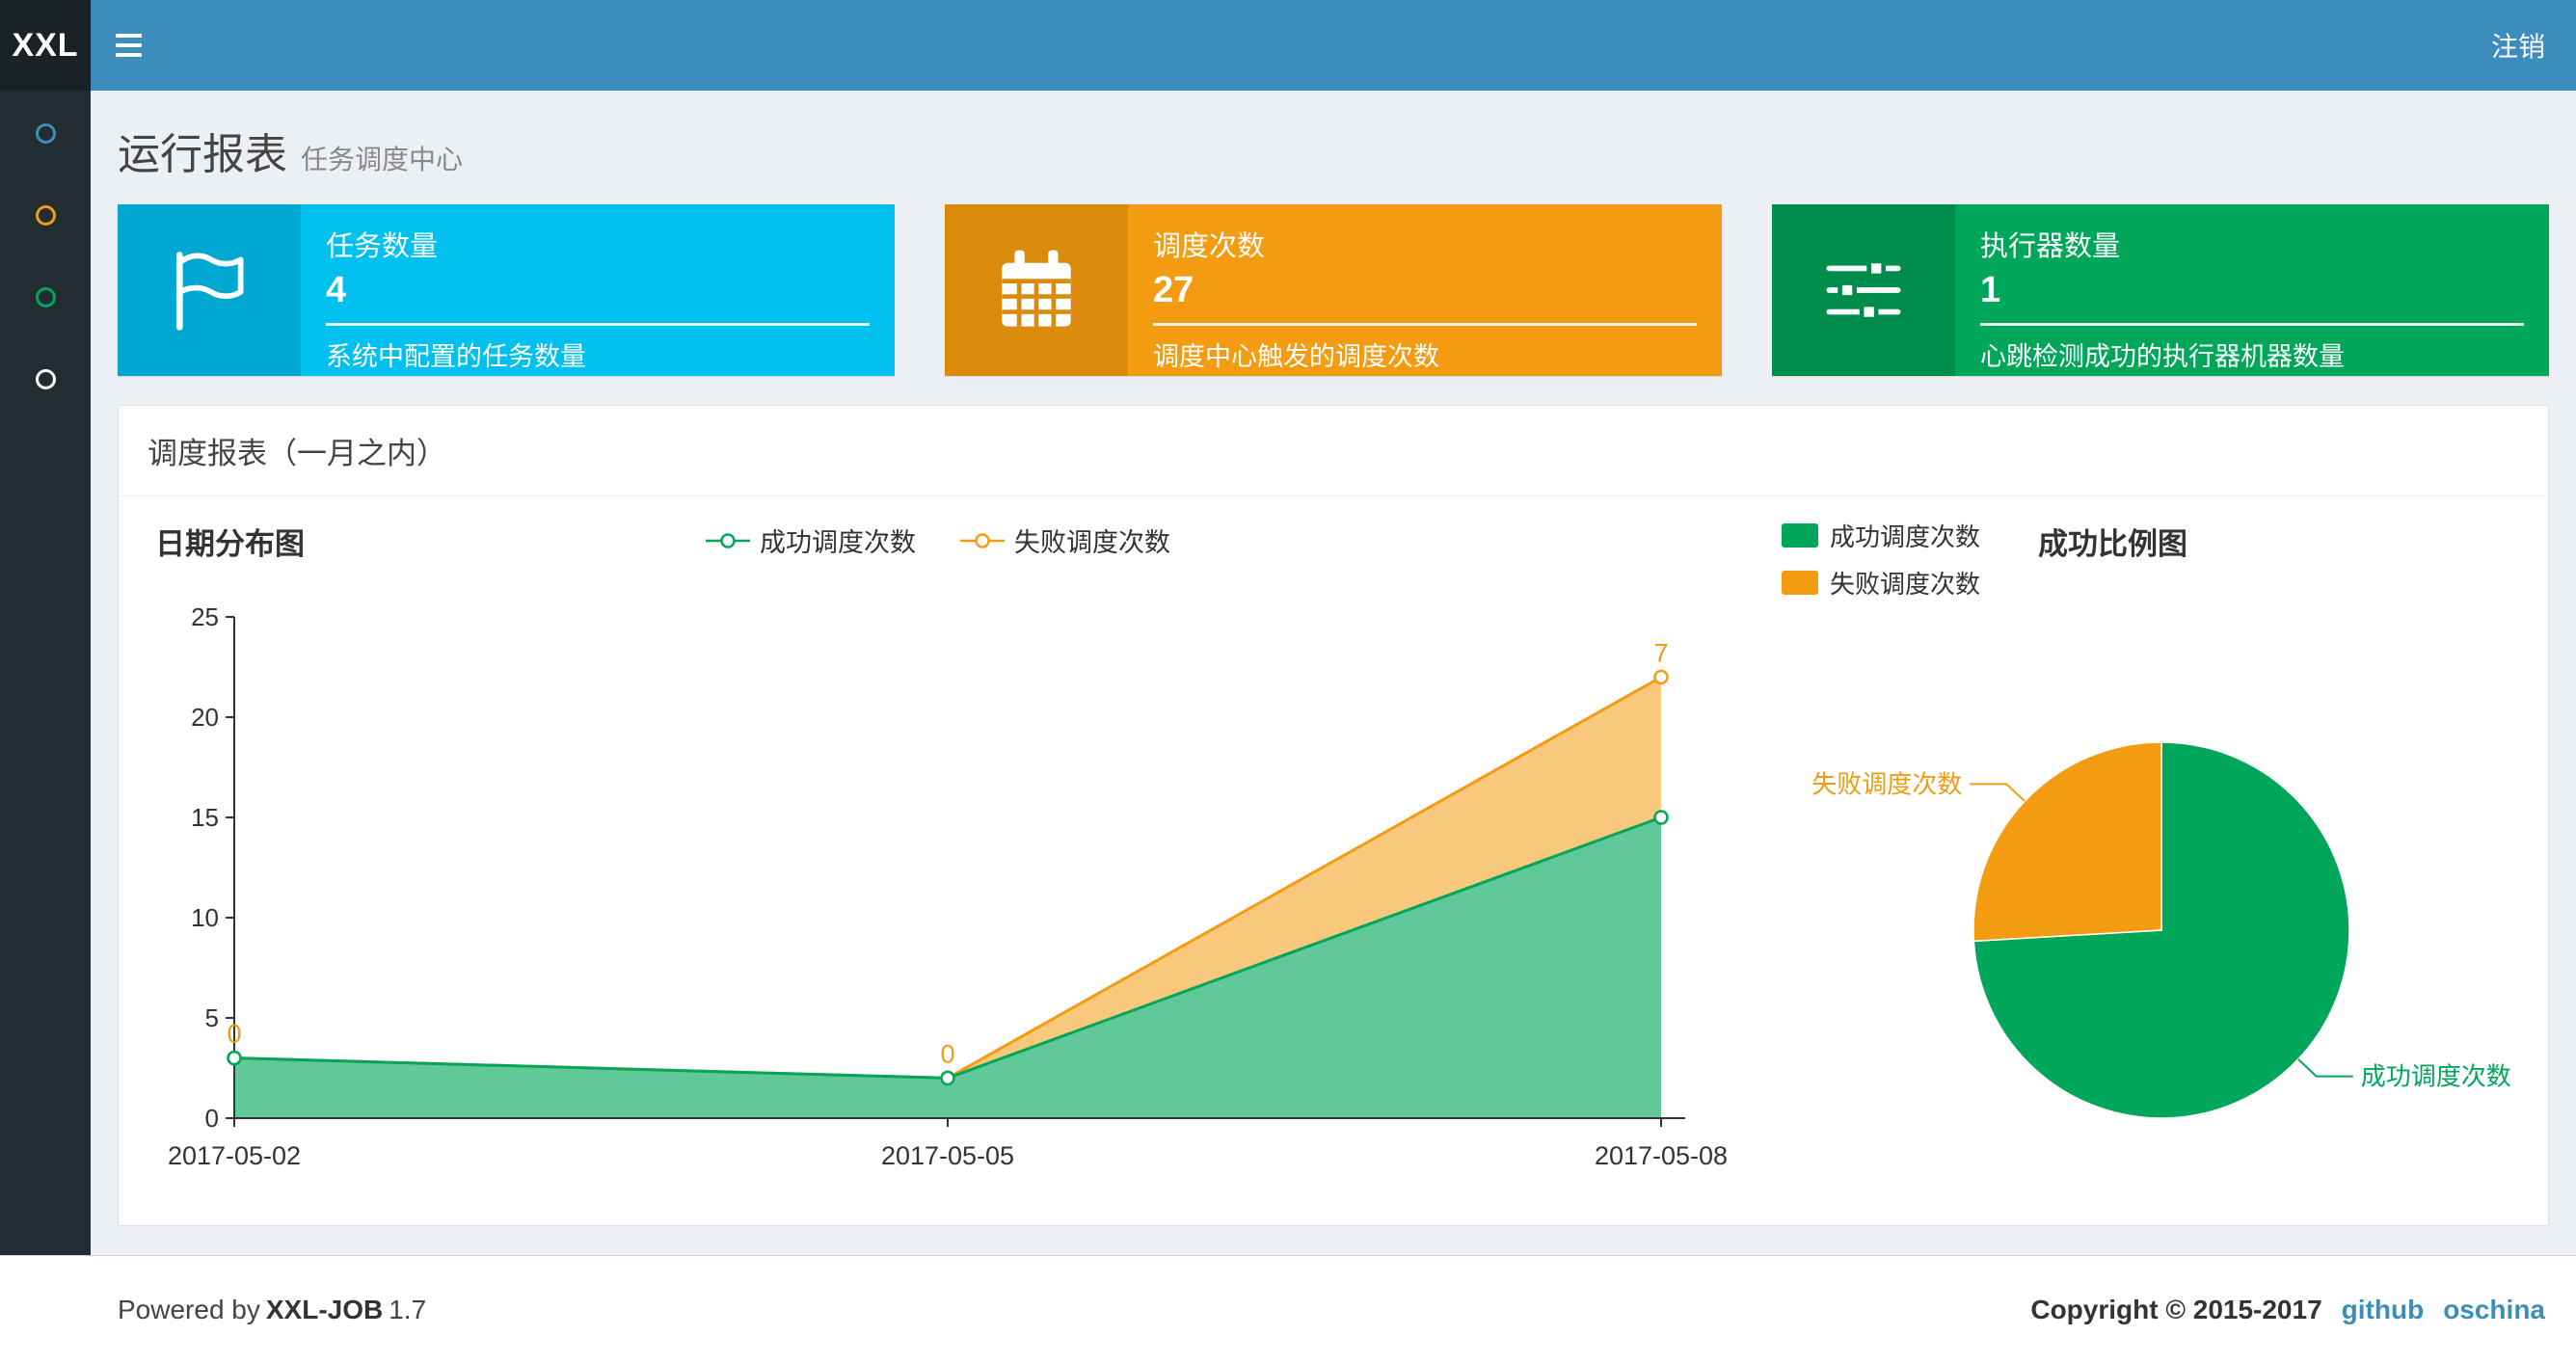  I want to click on oschina-link: oschina, so click(2494, 1310).